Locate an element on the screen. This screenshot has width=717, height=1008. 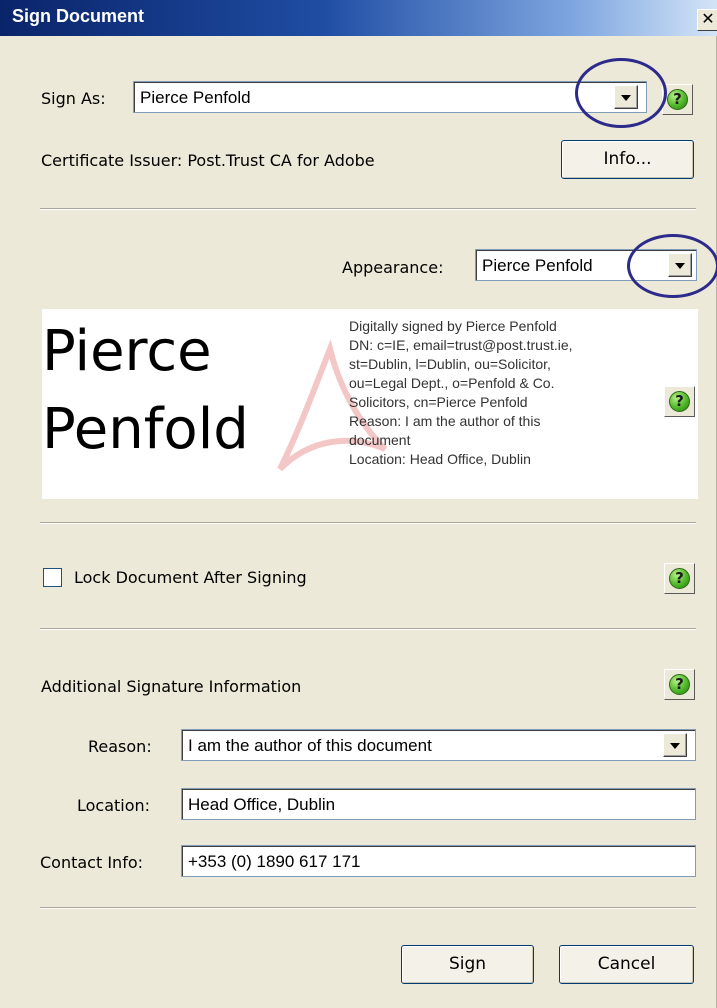
additional-info-help-button: ? is located at coordinates (679, 684).